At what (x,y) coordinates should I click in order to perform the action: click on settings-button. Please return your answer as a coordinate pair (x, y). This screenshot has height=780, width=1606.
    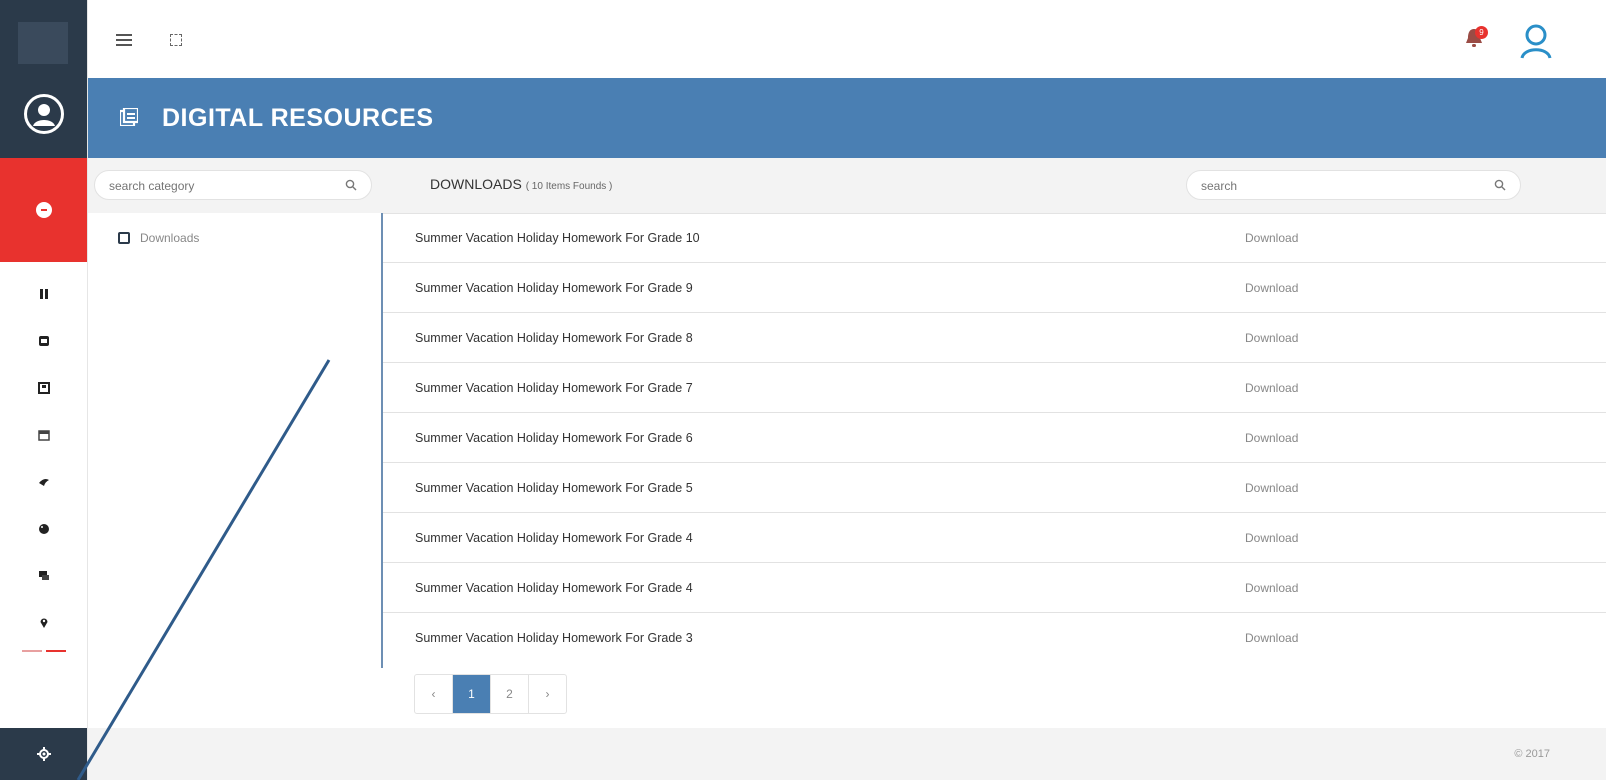
    Looking at the image, I should click on (43, 754).